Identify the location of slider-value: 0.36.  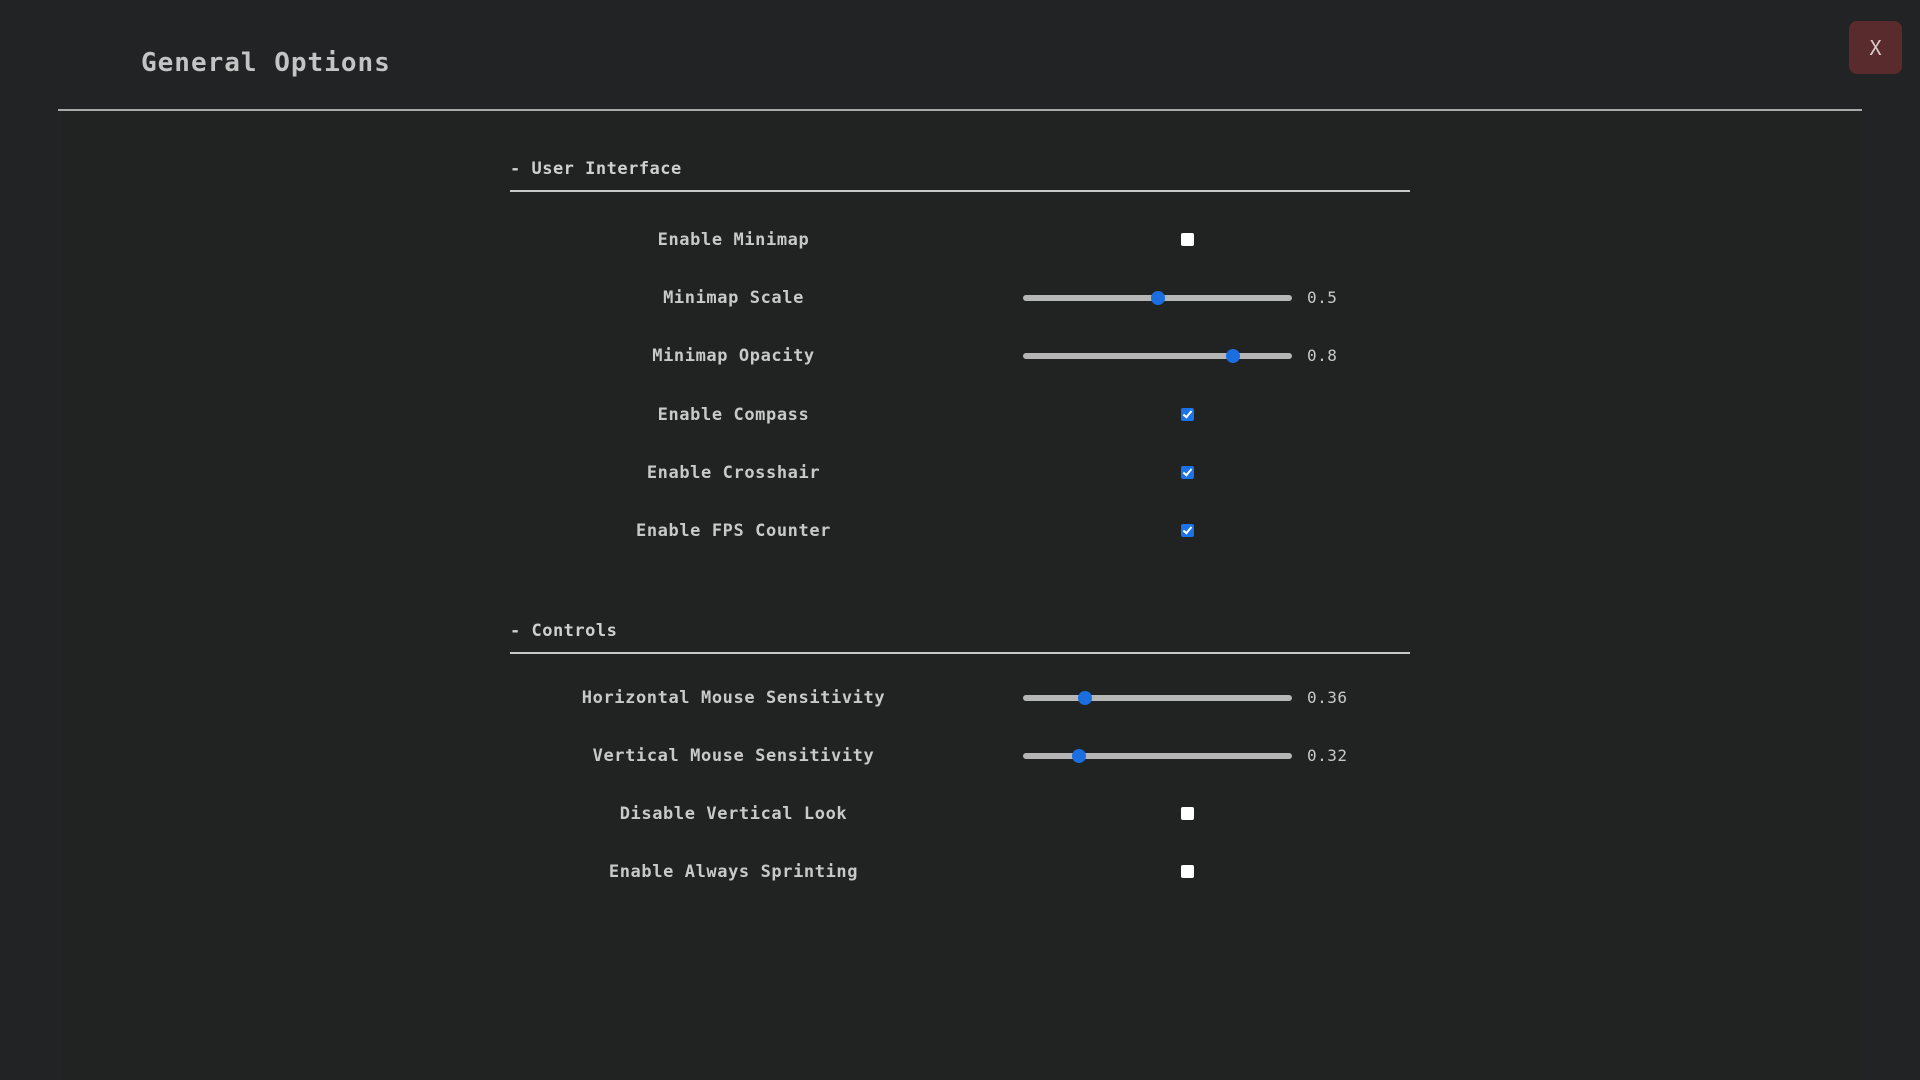
(1327, 697).